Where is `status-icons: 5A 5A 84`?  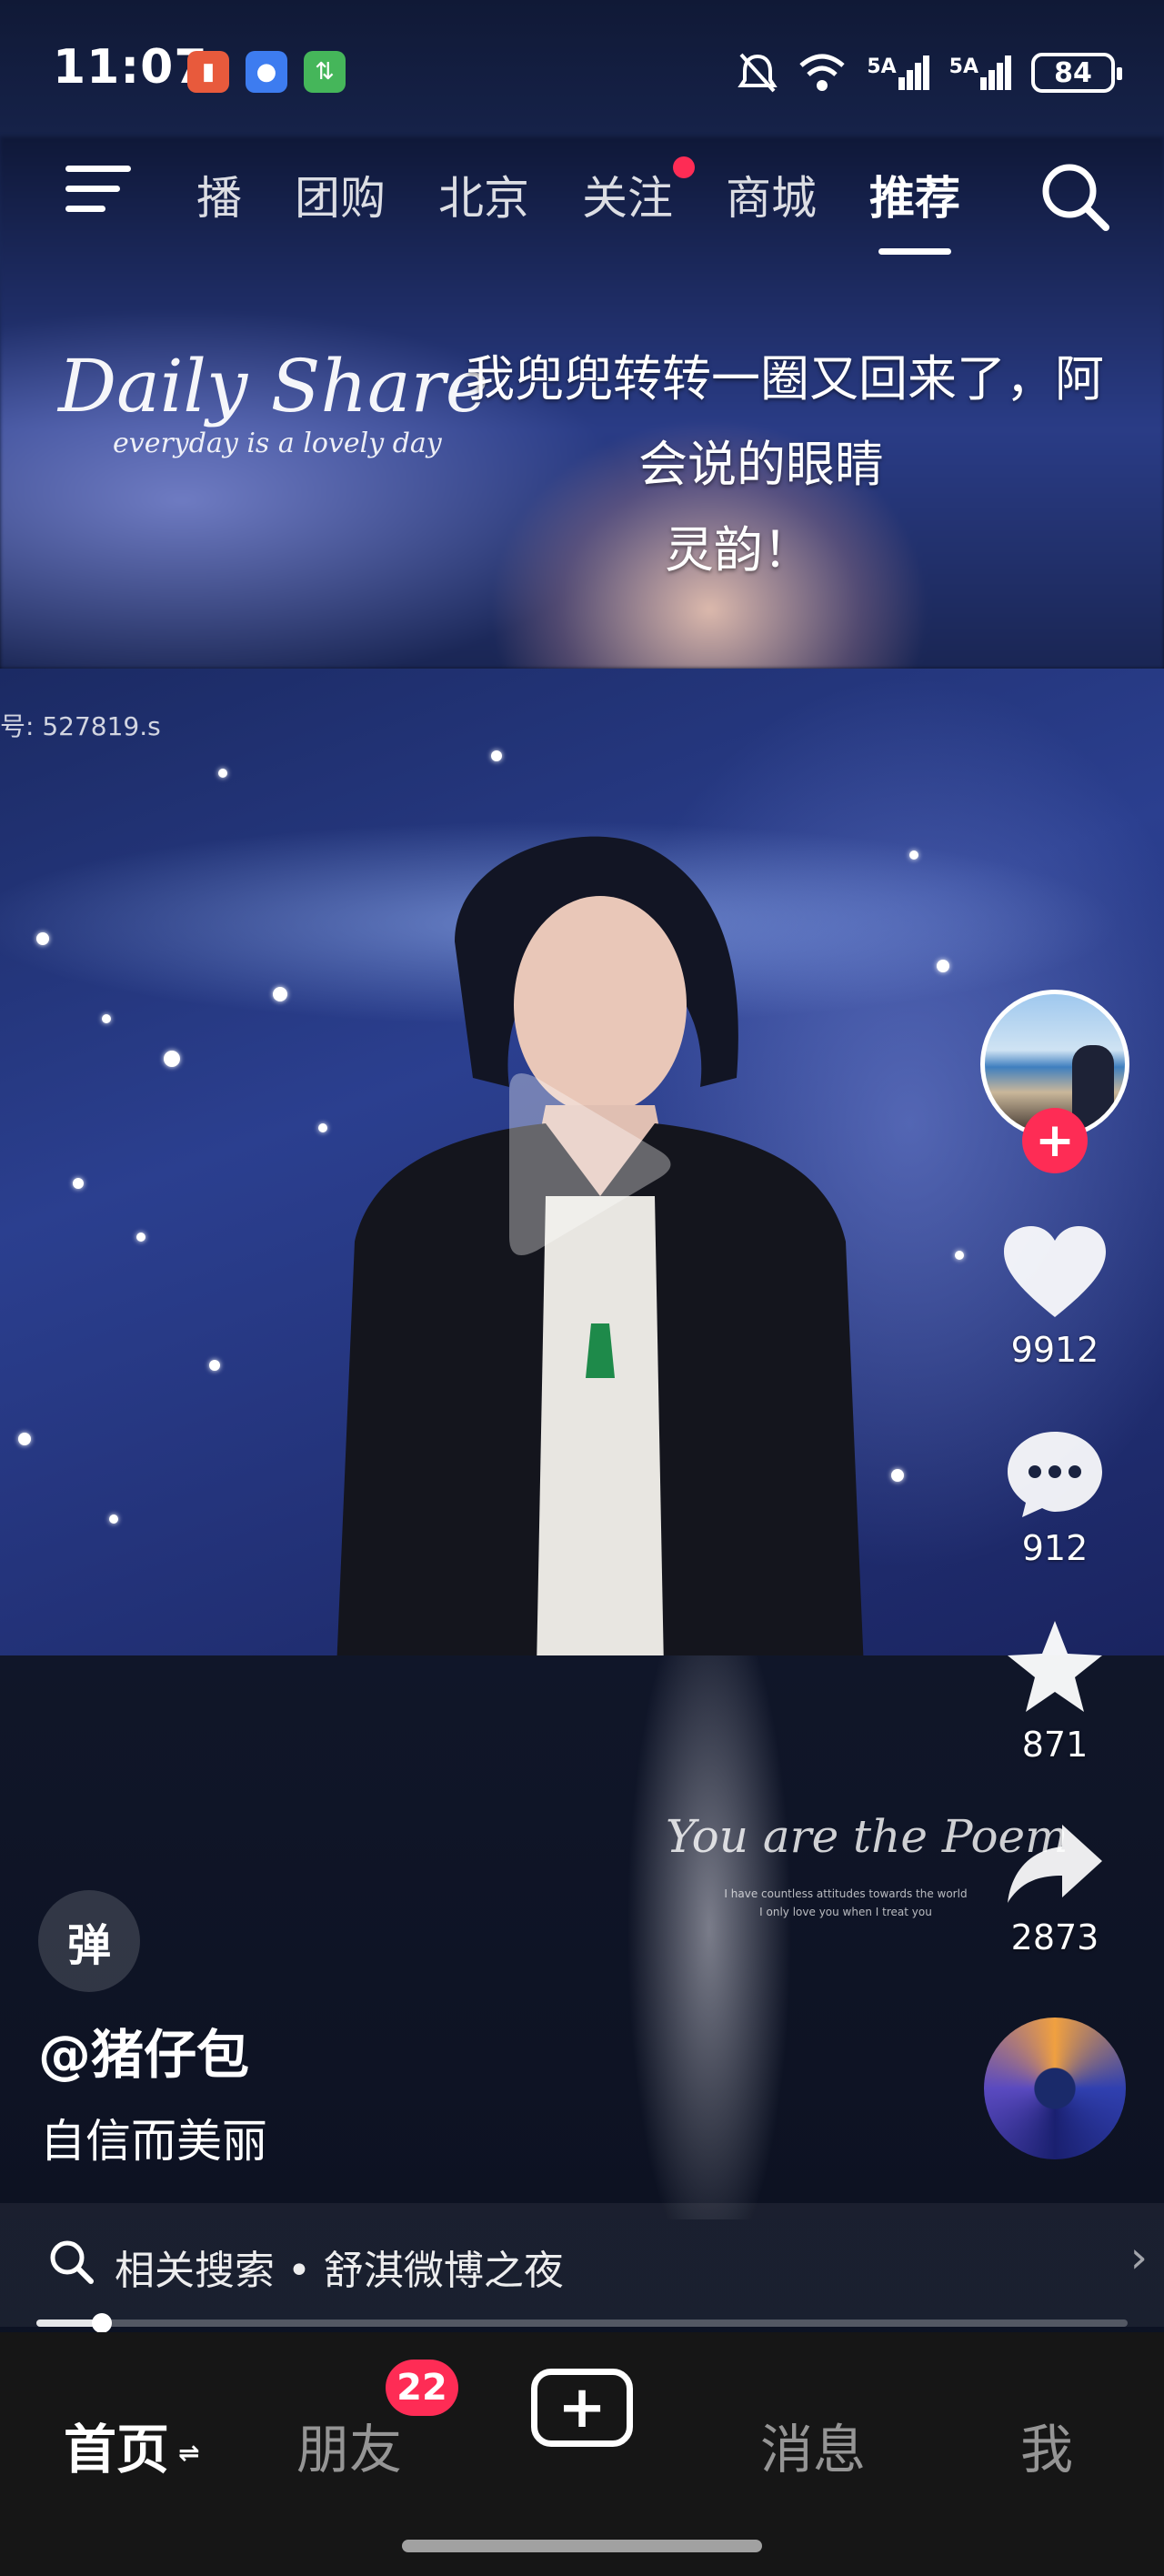
status-icons: 5A 5A 84 is located at coordinates (930, 72).